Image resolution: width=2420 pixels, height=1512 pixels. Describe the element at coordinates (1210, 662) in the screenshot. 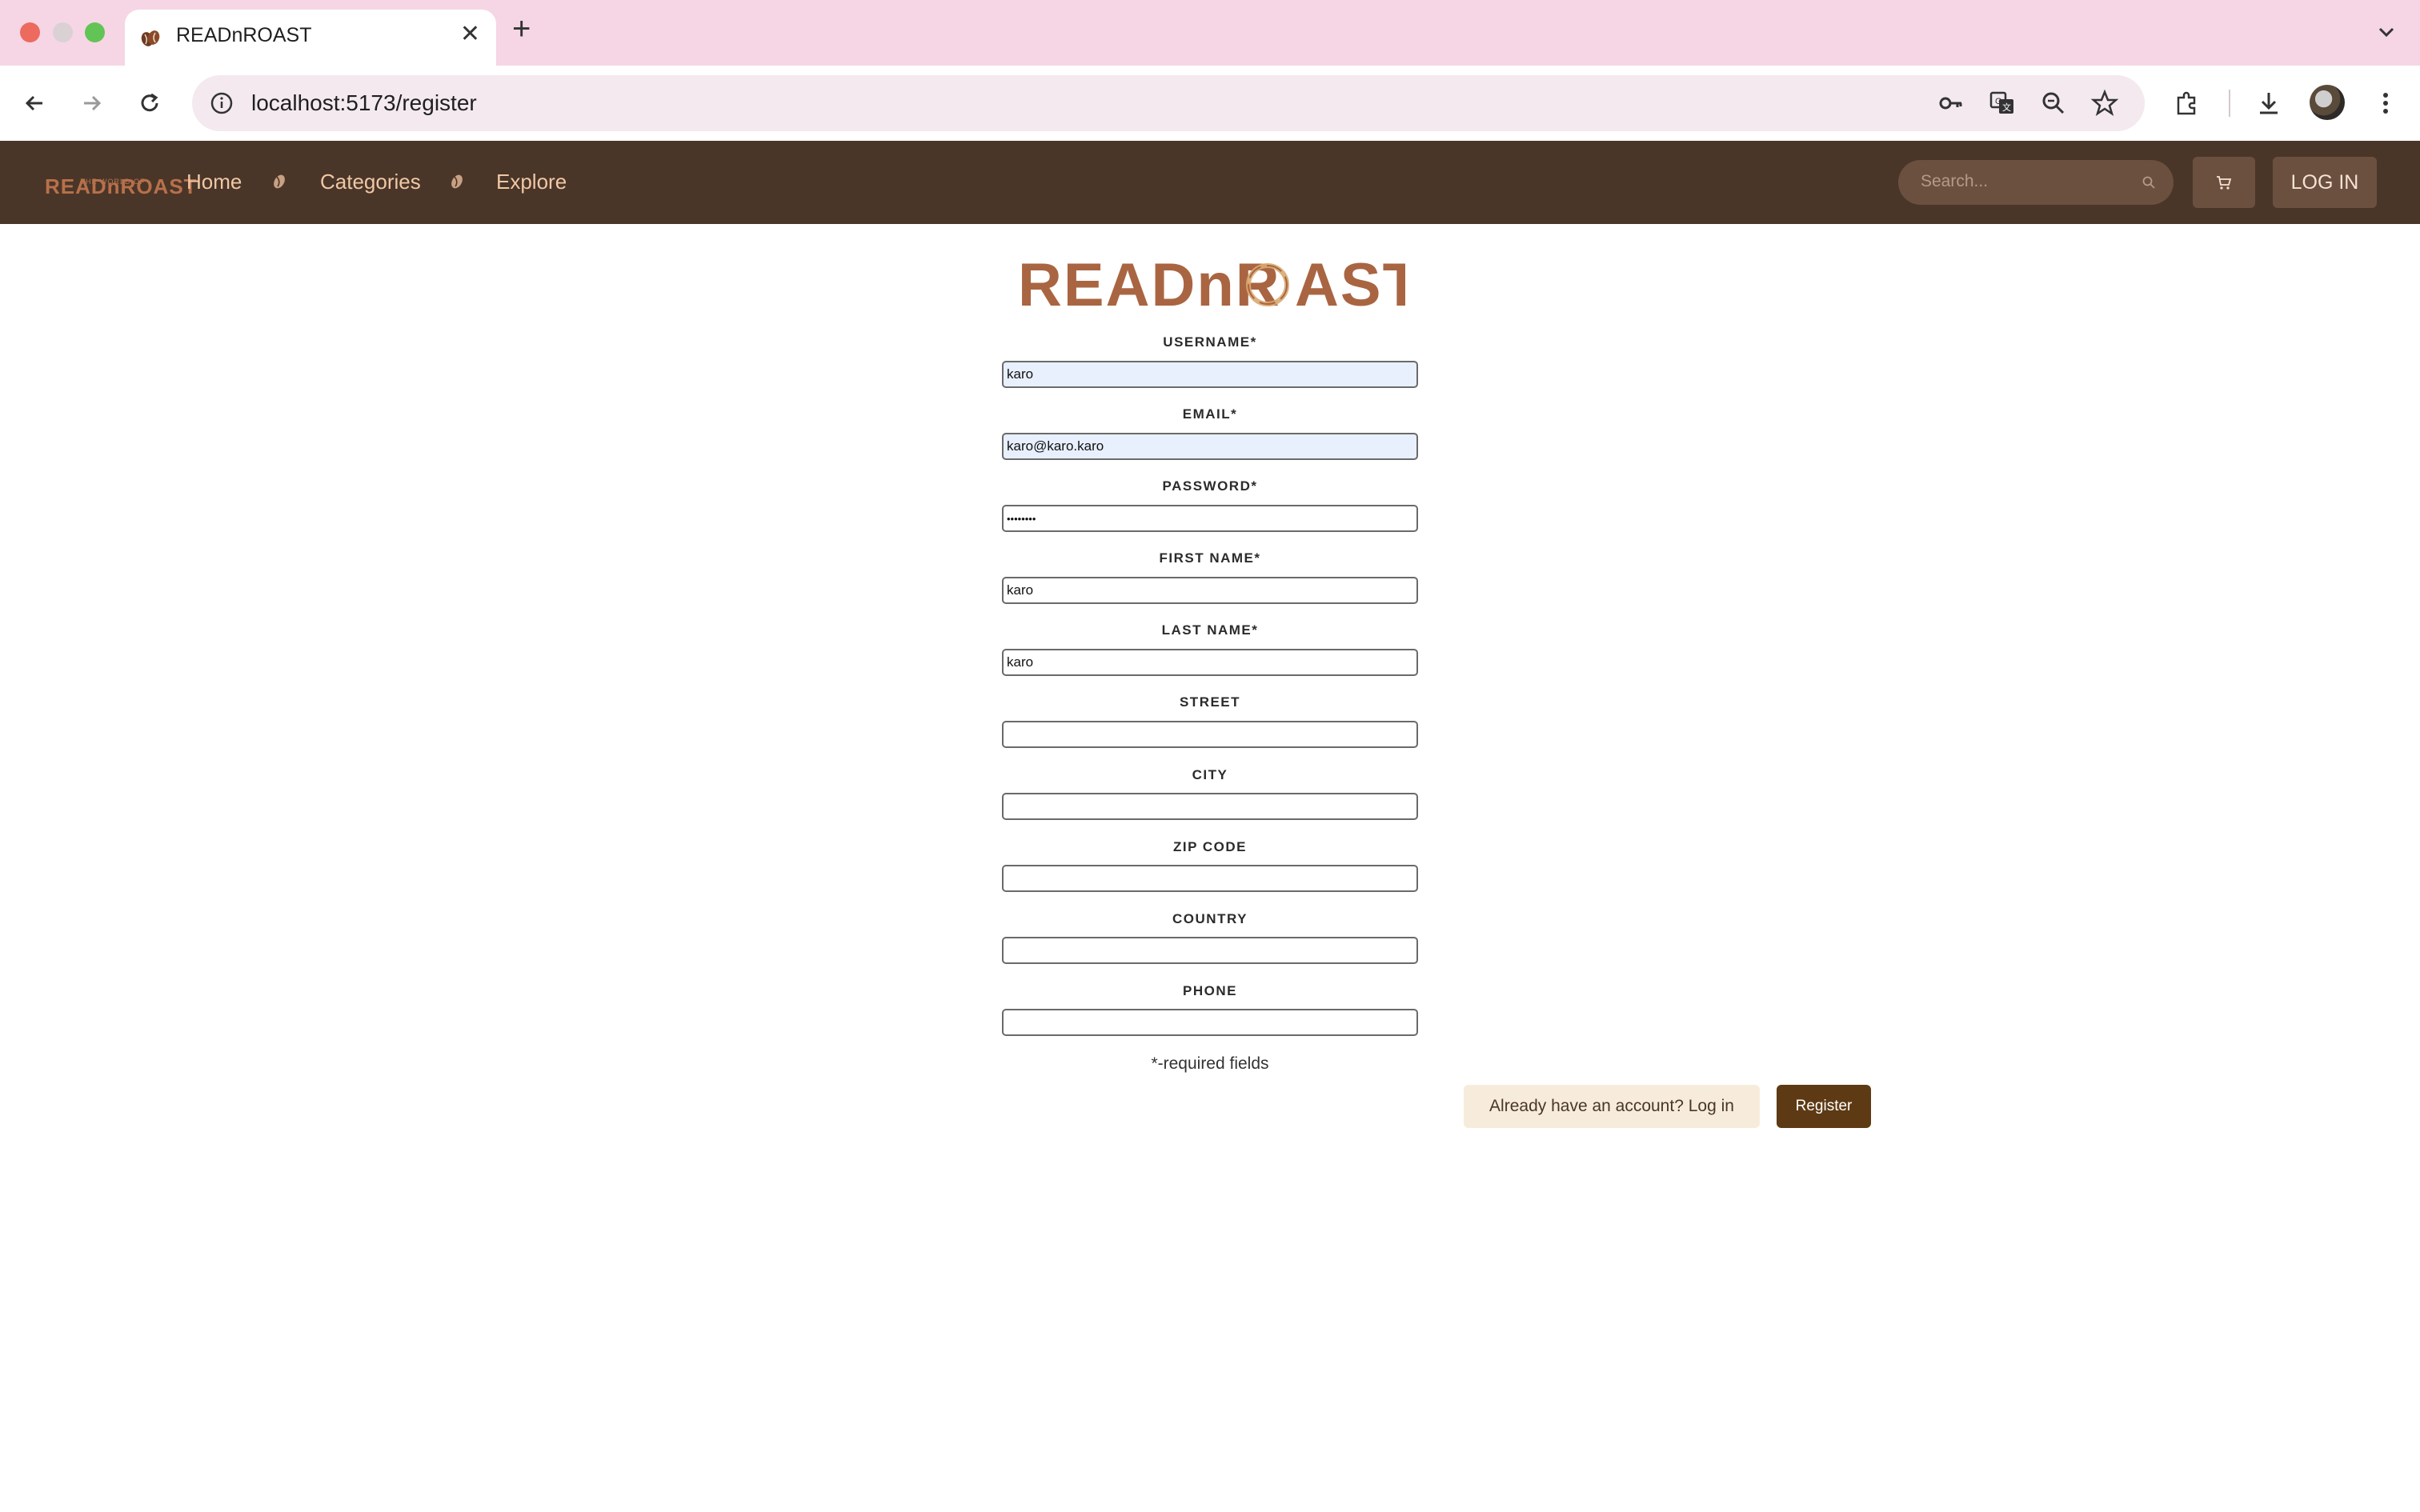

I see `last-name-input: karo` at that location.